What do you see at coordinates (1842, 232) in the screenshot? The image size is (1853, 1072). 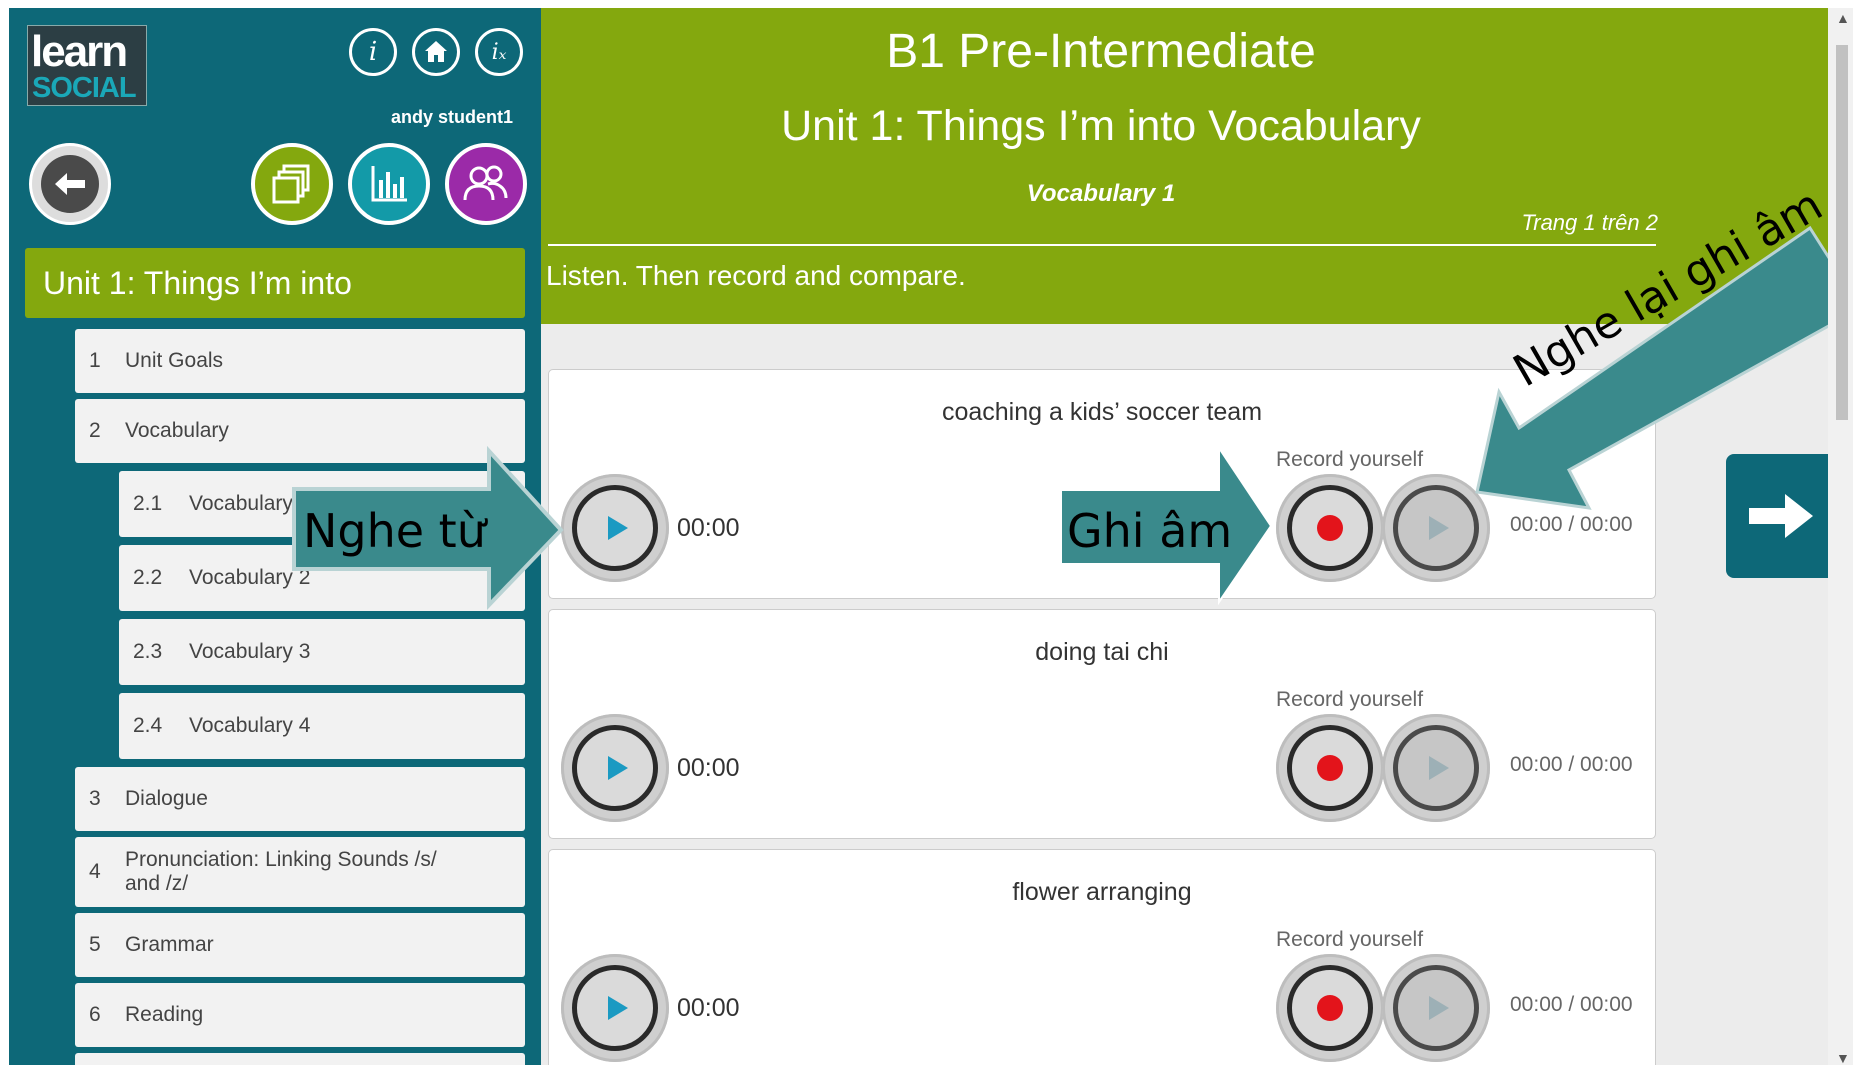 I see `scrollbar-thumb` at bounding box center [1842, 232].